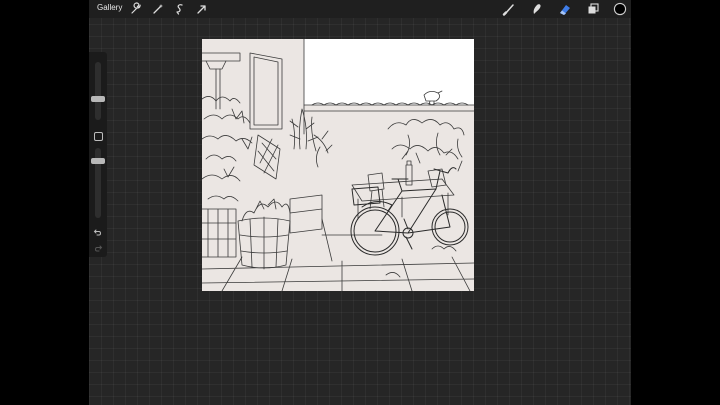 This screenshot has height=405, width=720. Describe the element at coordinates (98, 99) in the screenshot. I see `brush-size-handle` at that location.